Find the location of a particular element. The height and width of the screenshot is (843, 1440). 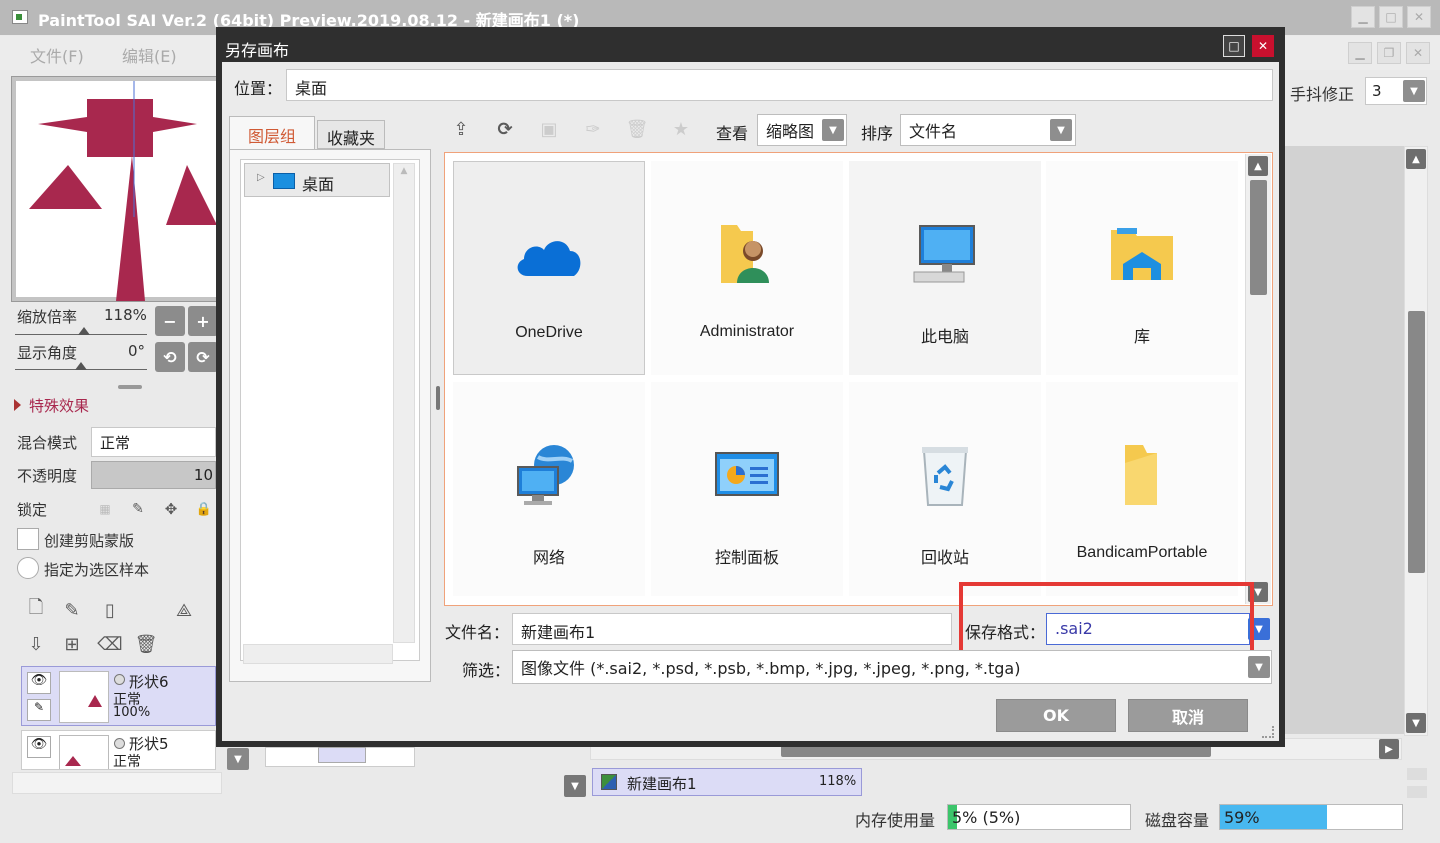

new-layer-set-icon: ▯ is located at coordinates (110, 610).